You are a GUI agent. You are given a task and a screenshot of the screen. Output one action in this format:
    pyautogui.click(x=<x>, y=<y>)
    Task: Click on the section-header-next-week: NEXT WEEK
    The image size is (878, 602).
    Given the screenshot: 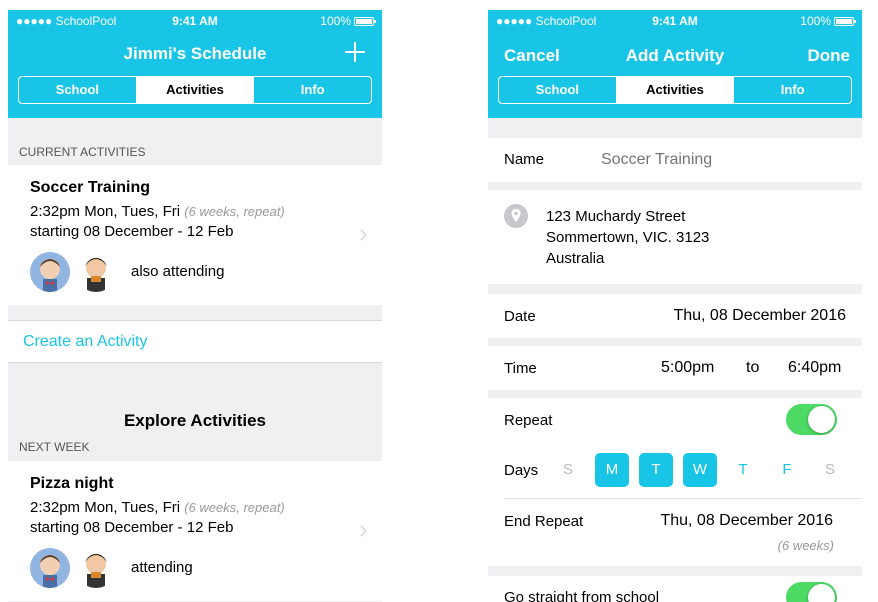 What is the action you would take?
    pyautogui.click(x=54, y=447)
    